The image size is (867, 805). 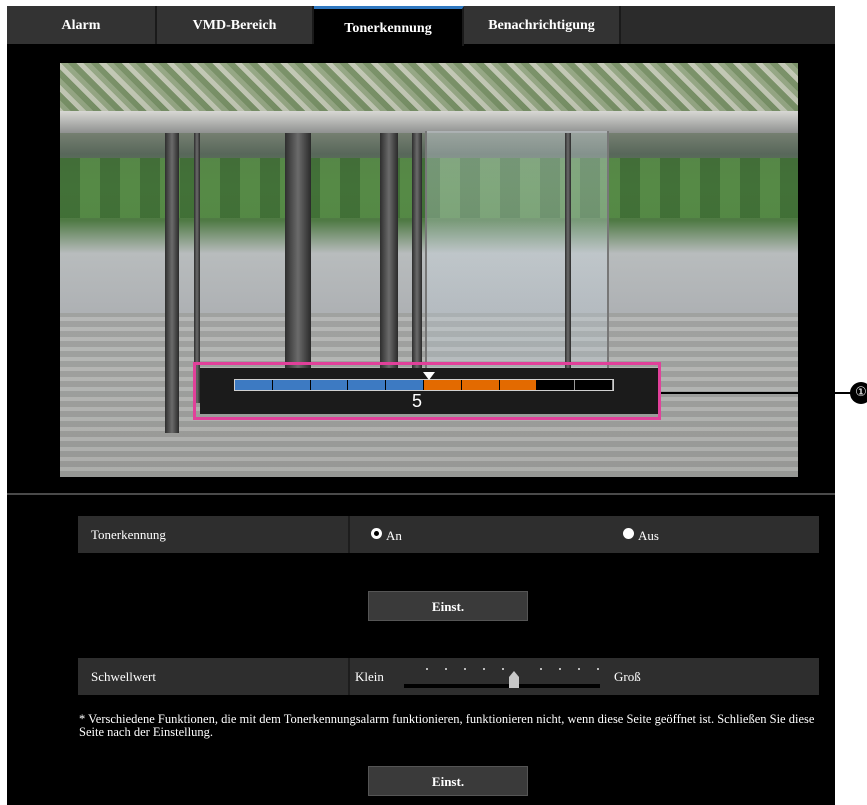 What do you see at coordinates (448, 606) in the screenshot?
I see `einst-button-1: Einst.` at bounding box center [448, 606].